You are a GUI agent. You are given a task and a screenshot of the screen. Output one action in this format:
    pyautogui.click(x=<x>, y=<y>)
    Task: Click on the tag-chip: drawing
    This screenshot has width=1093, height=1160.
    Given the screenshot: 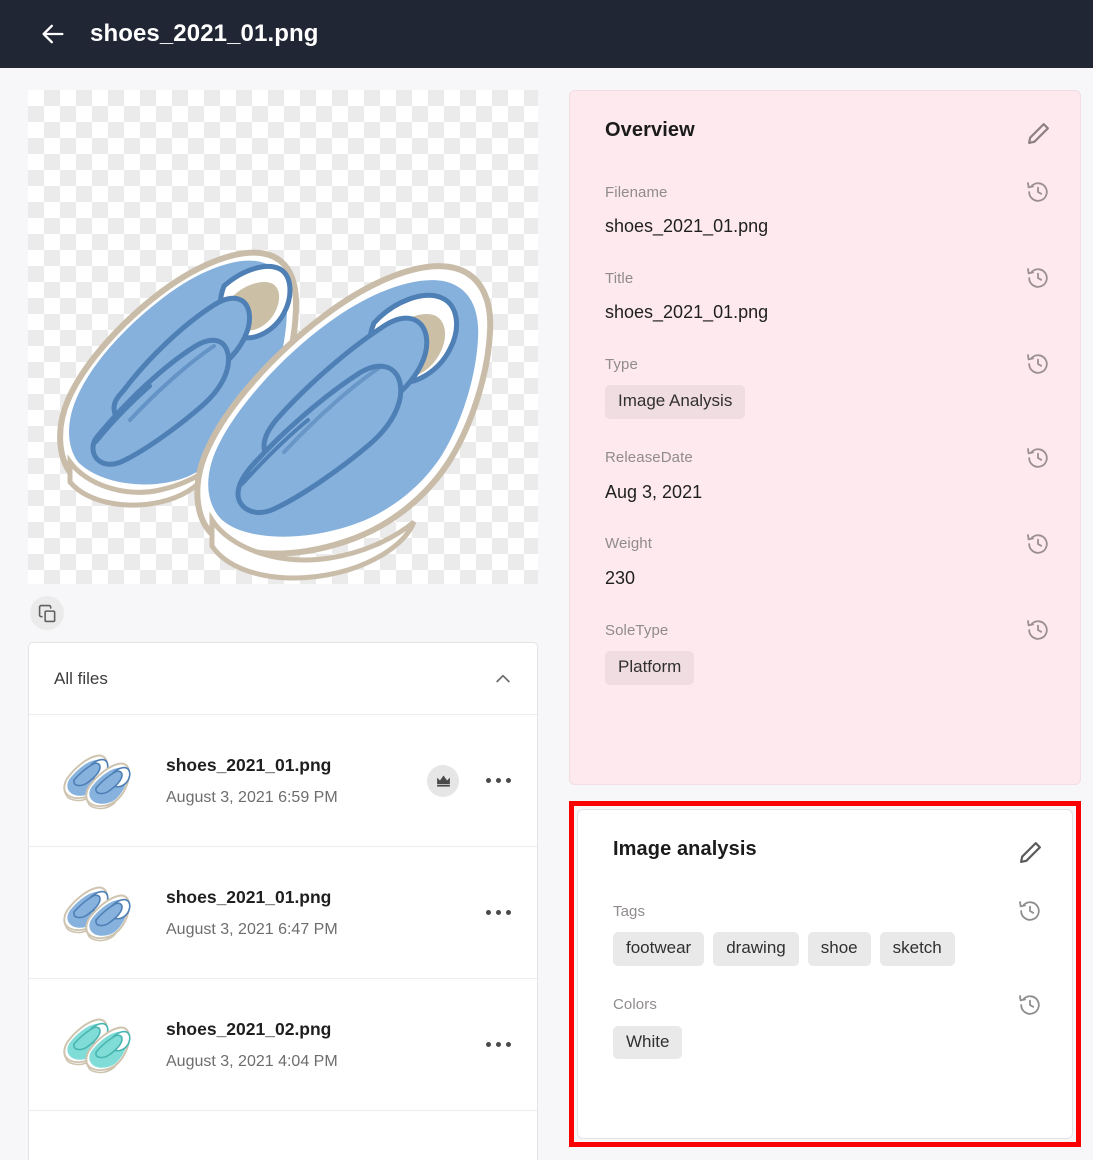 What is the action you would take?
    pyautogui.click(x=756, y=949)
    